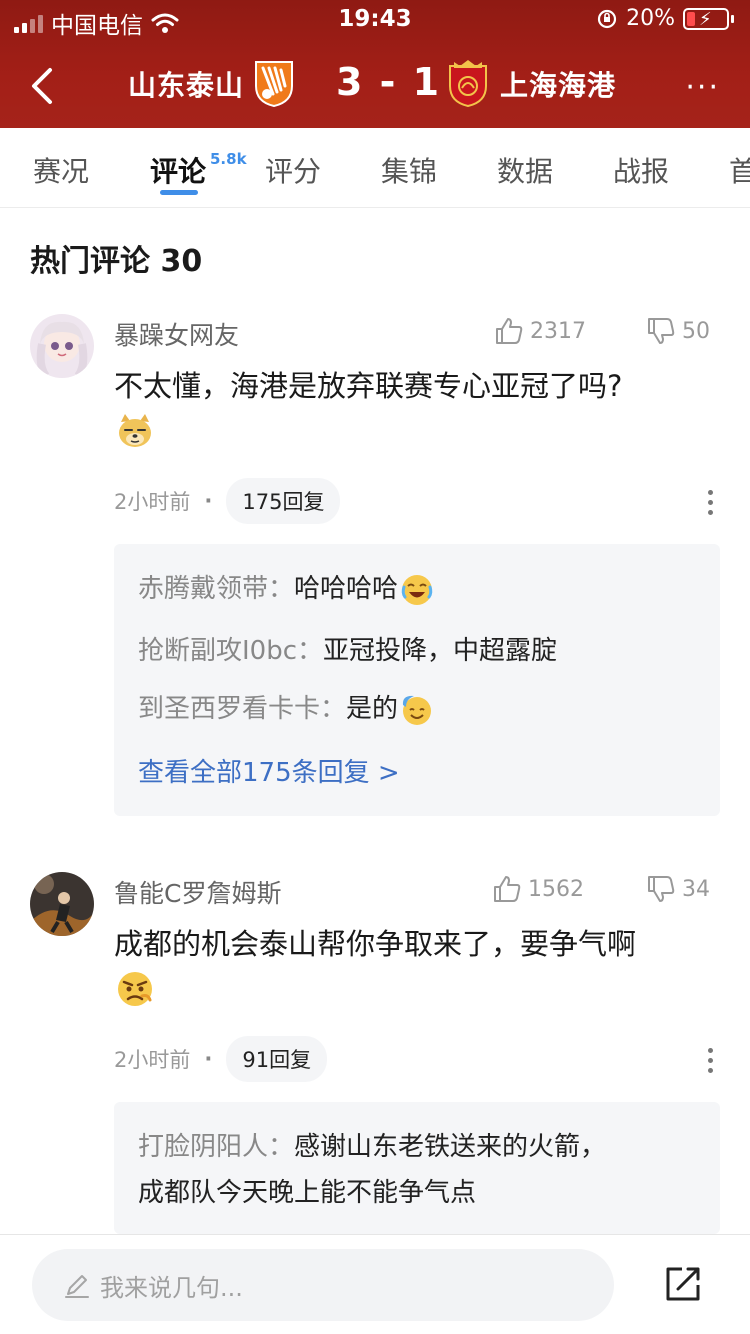 The height and width of the screenshot is (1334, 750). Describe the element at coordinates (417, 710) in the screenshot. I see `sweat-smile-emoji-icon` at that location.